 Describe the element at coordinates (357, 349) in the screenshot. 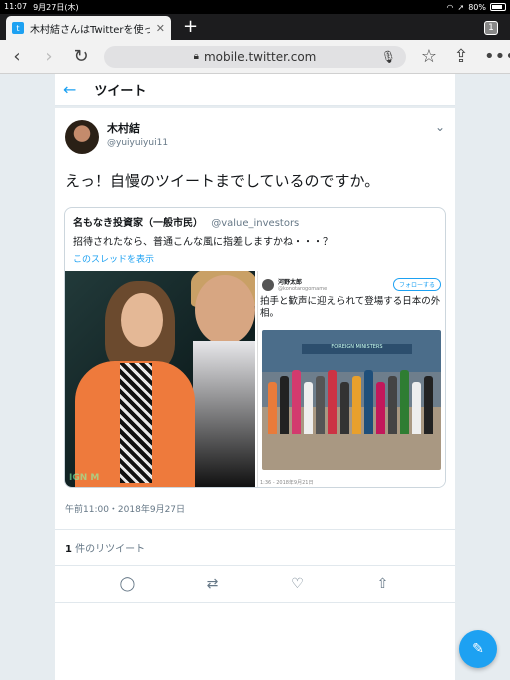

I see `screenshot-banner: FOREIGN MINISTERS` at that location.